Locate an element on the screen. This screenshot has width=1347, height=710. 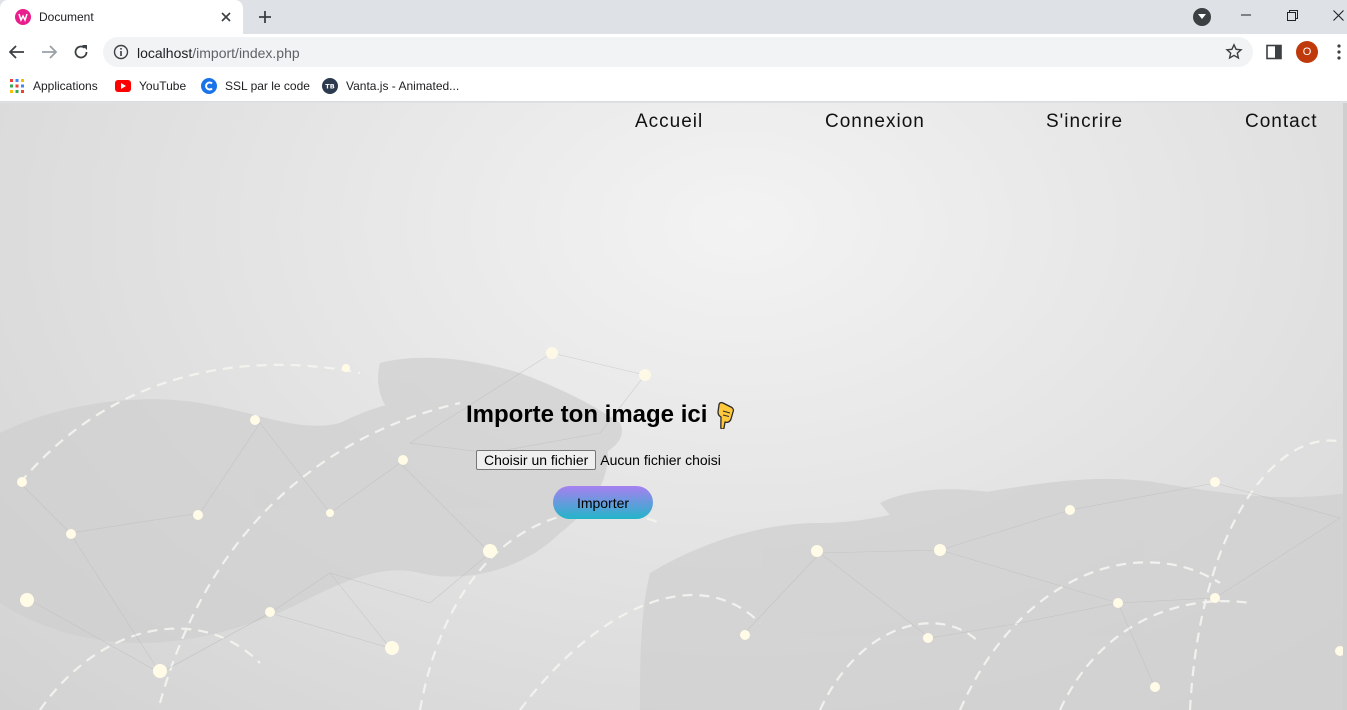
tab-strip: Document is located at coordinates (673, 17).